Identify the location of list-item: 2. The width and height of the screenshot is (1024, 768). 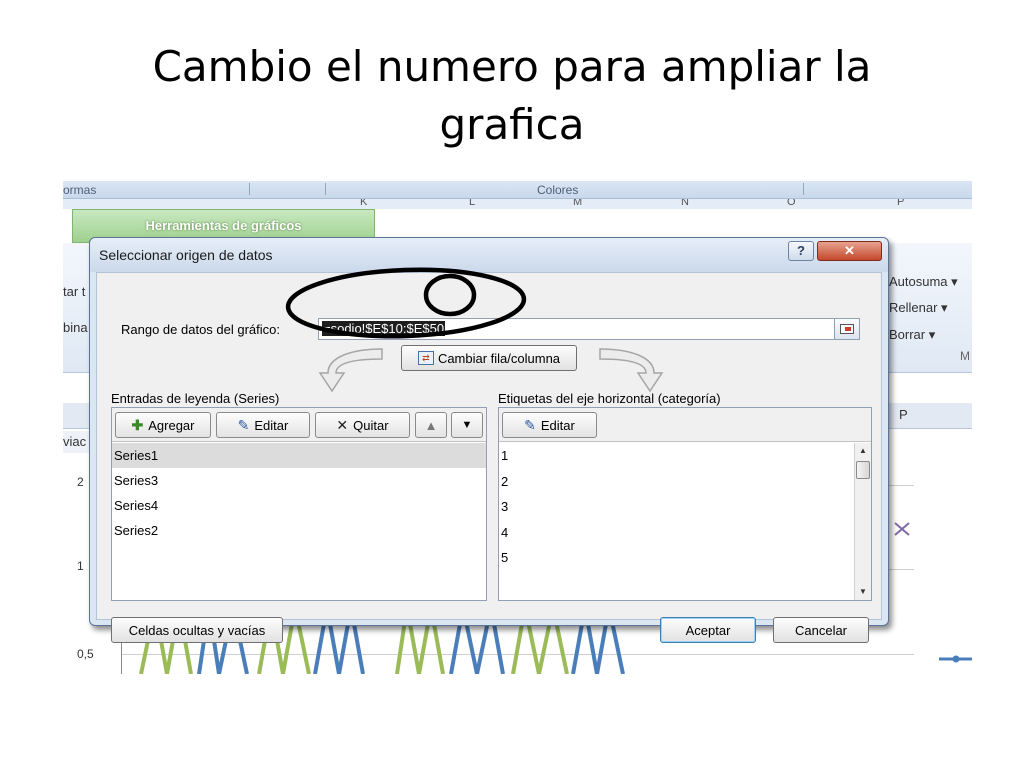
(685, 482).